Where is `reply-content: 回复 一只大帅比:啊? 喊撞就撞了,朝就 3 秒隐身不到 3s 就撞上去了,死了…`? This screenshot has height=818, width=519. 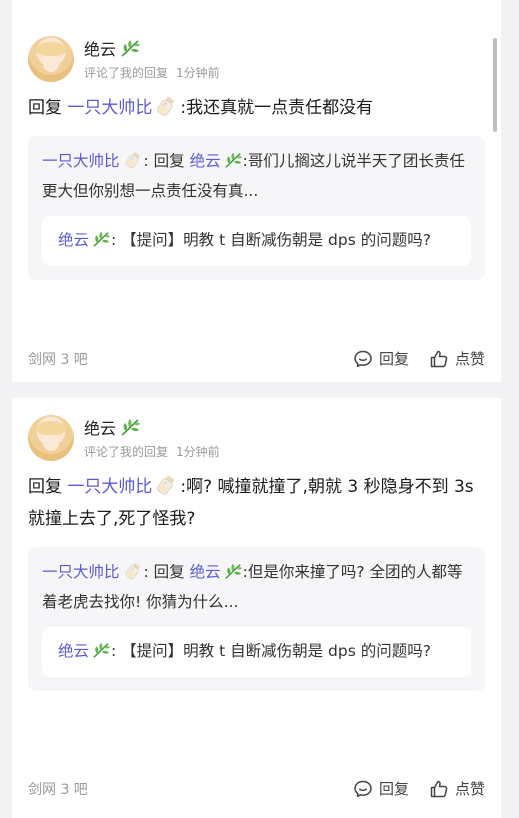
reply-content: 回复 一只大帅比:啊? 喊撞就撞了,朝就 3 秒隐身不到 3s 就撞上去了,死了… is located at coordinates (256, 503).